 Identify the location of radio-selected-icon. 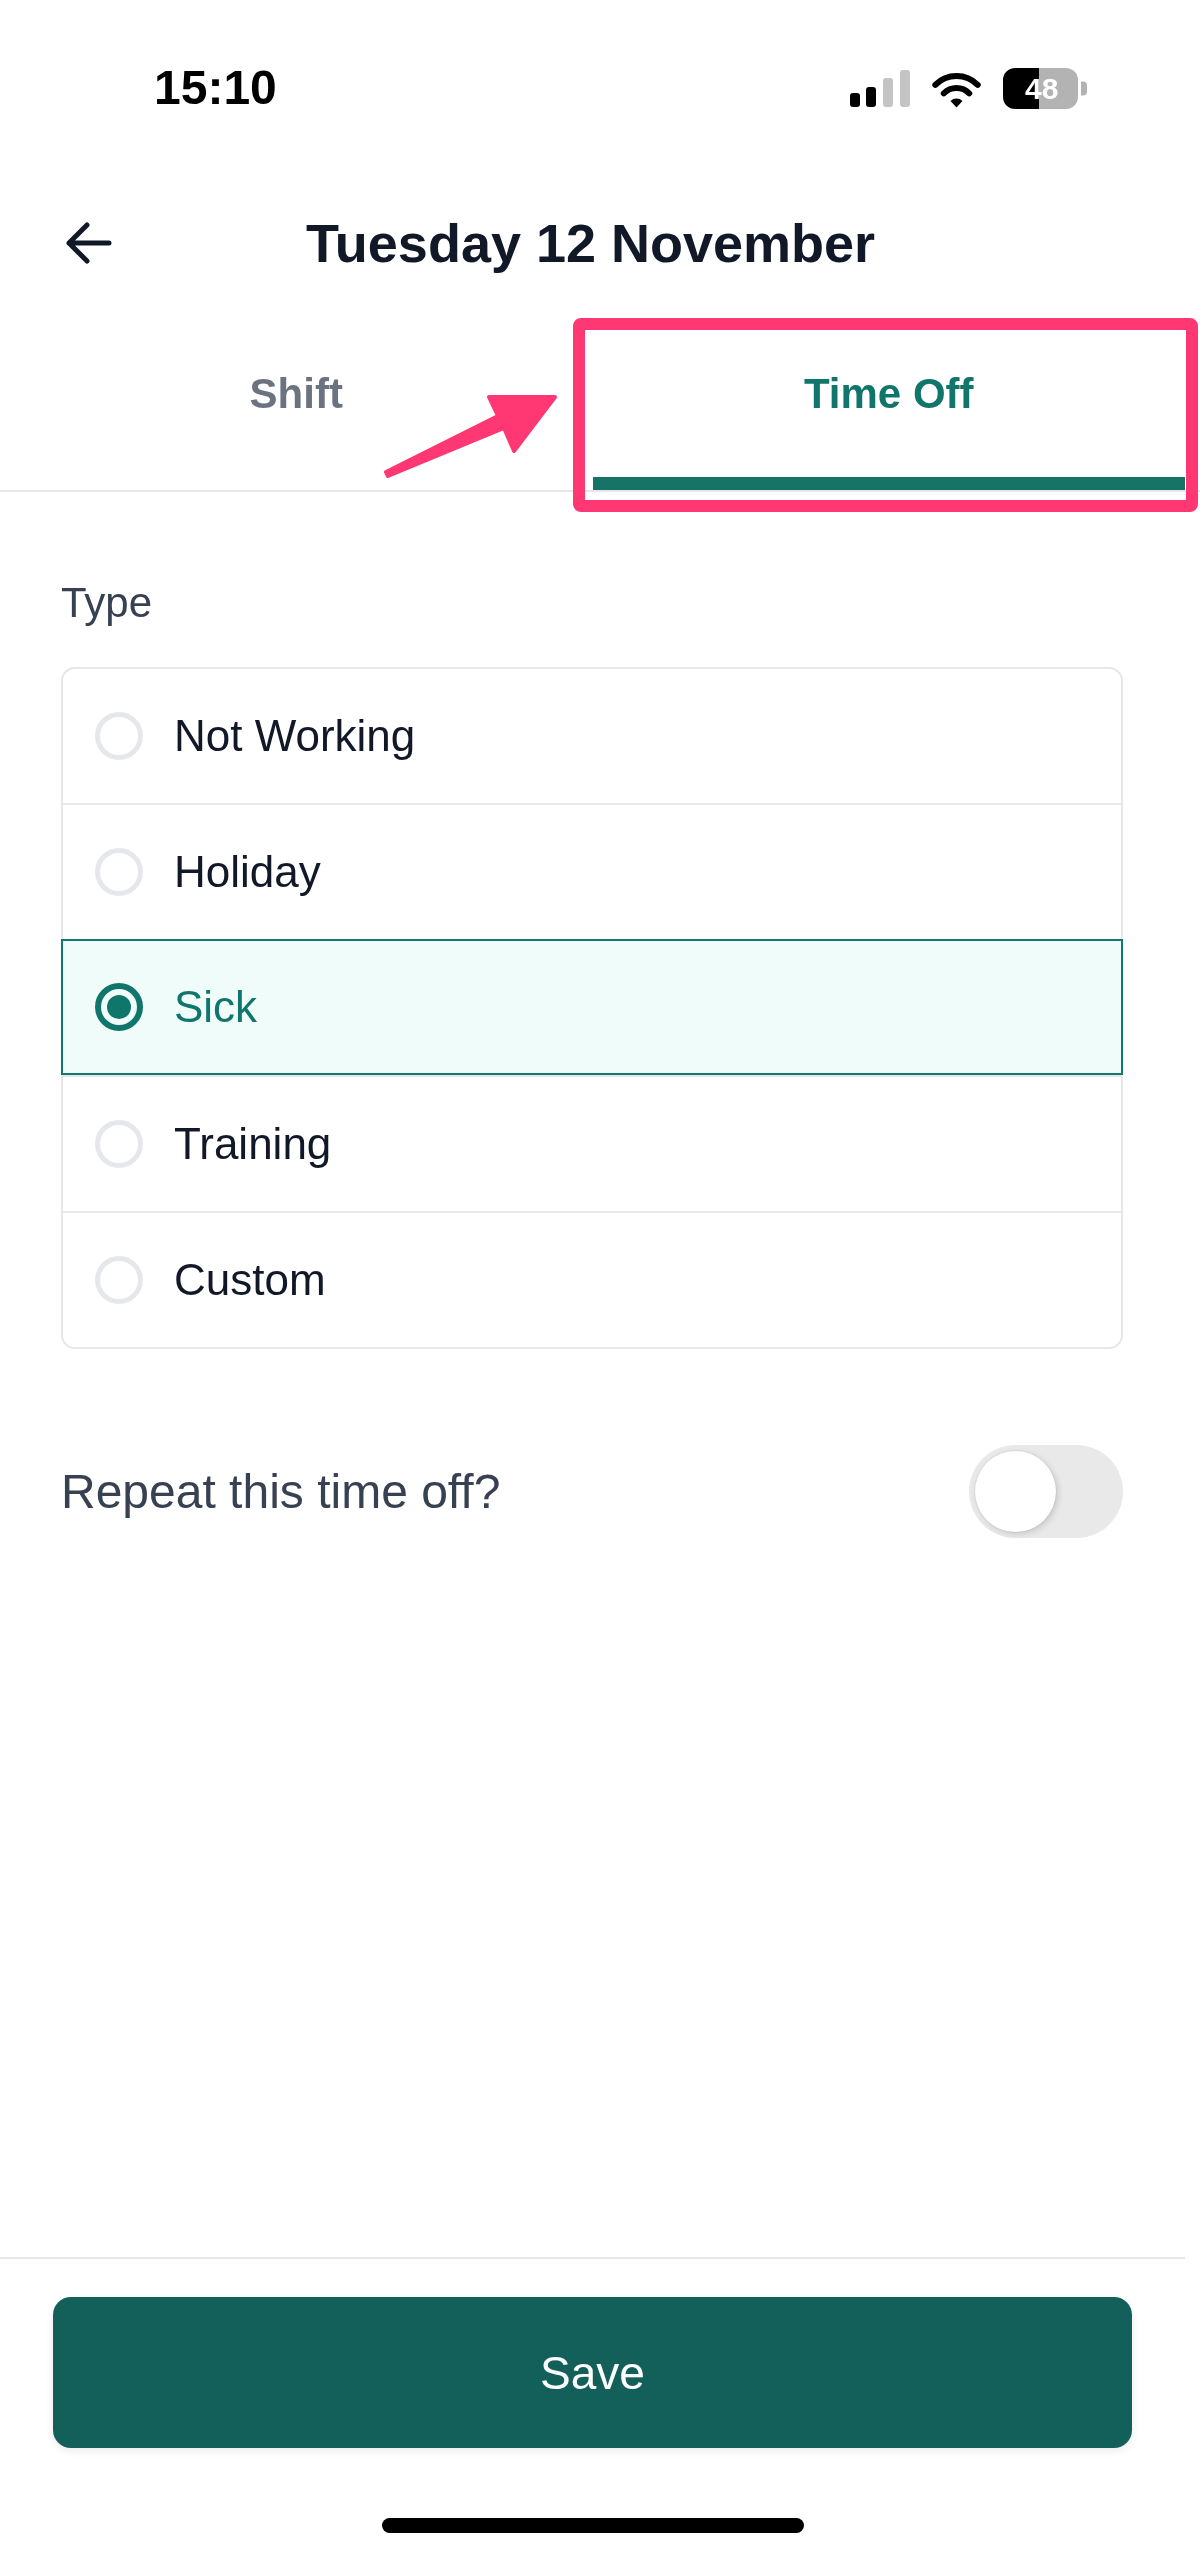
(119, 1007).